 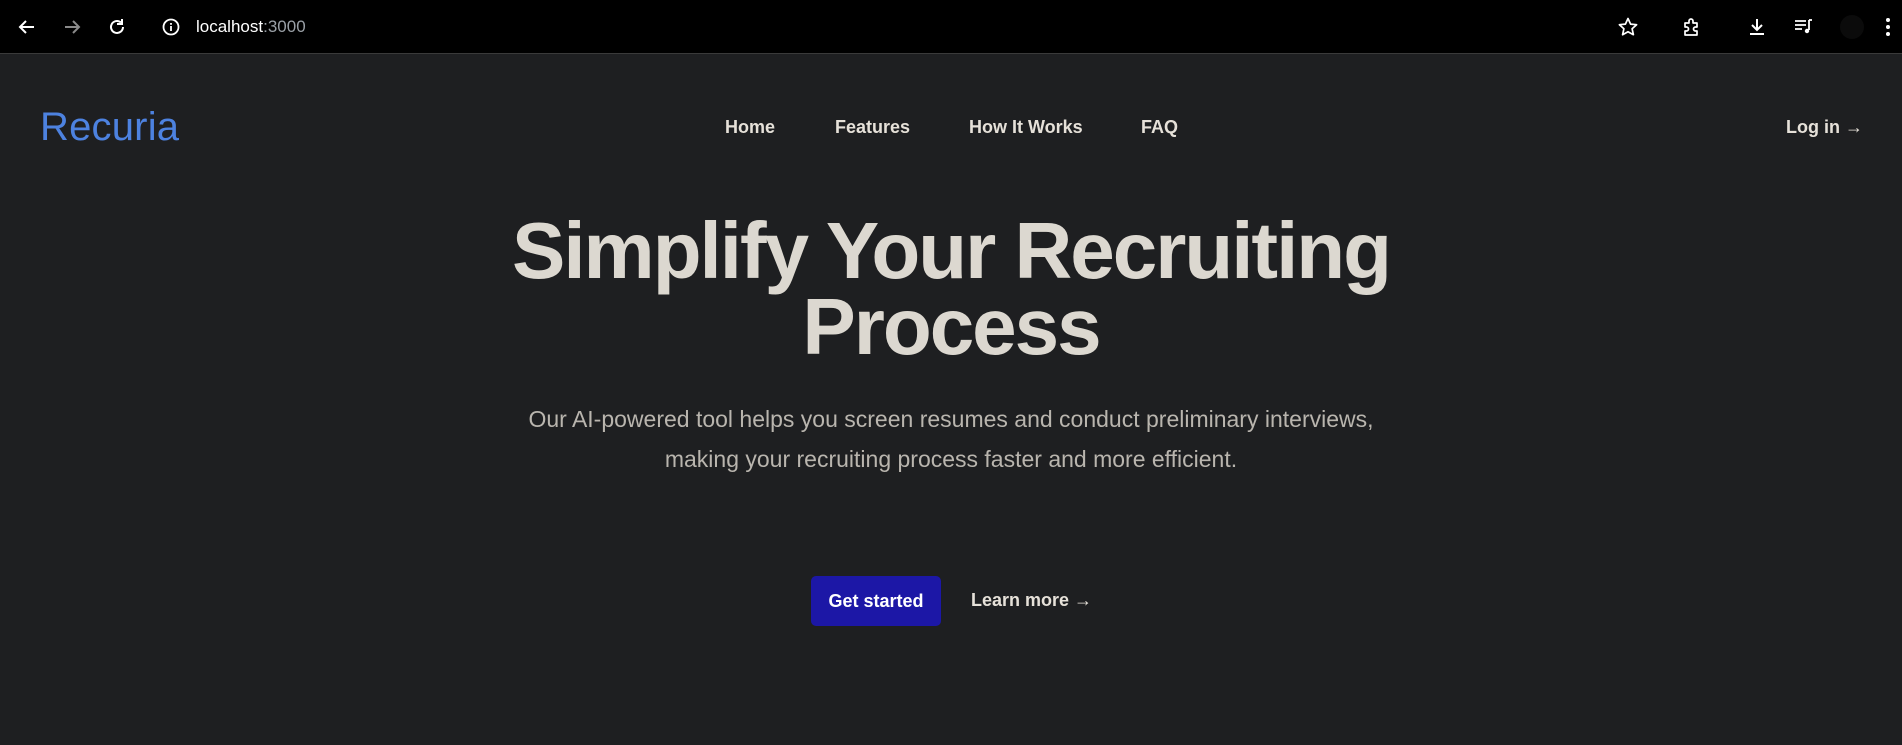 I want to click on forward-arrow-icon, so click(x=72, y=27).